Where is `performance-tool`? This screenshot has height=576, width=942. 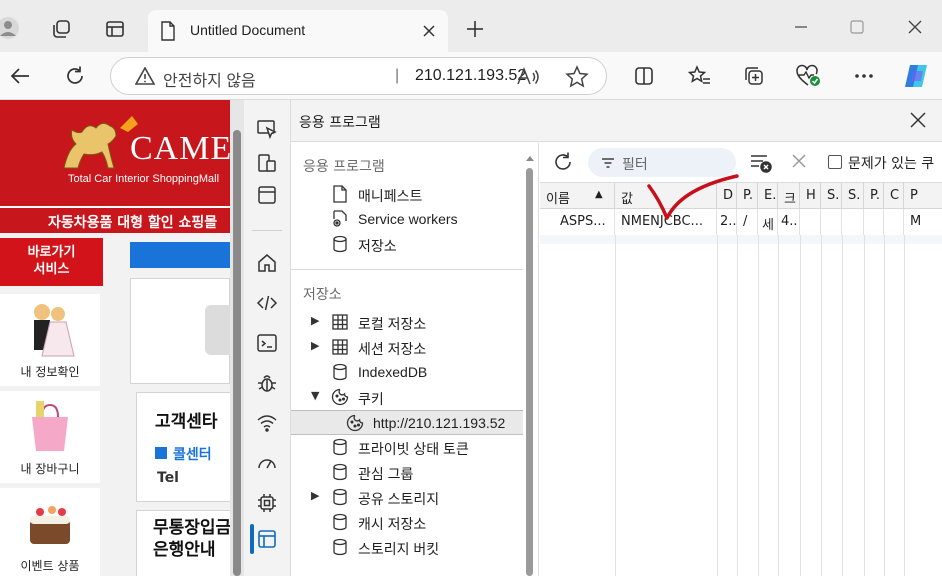
performance-tool is located at coordinates (267, 463).